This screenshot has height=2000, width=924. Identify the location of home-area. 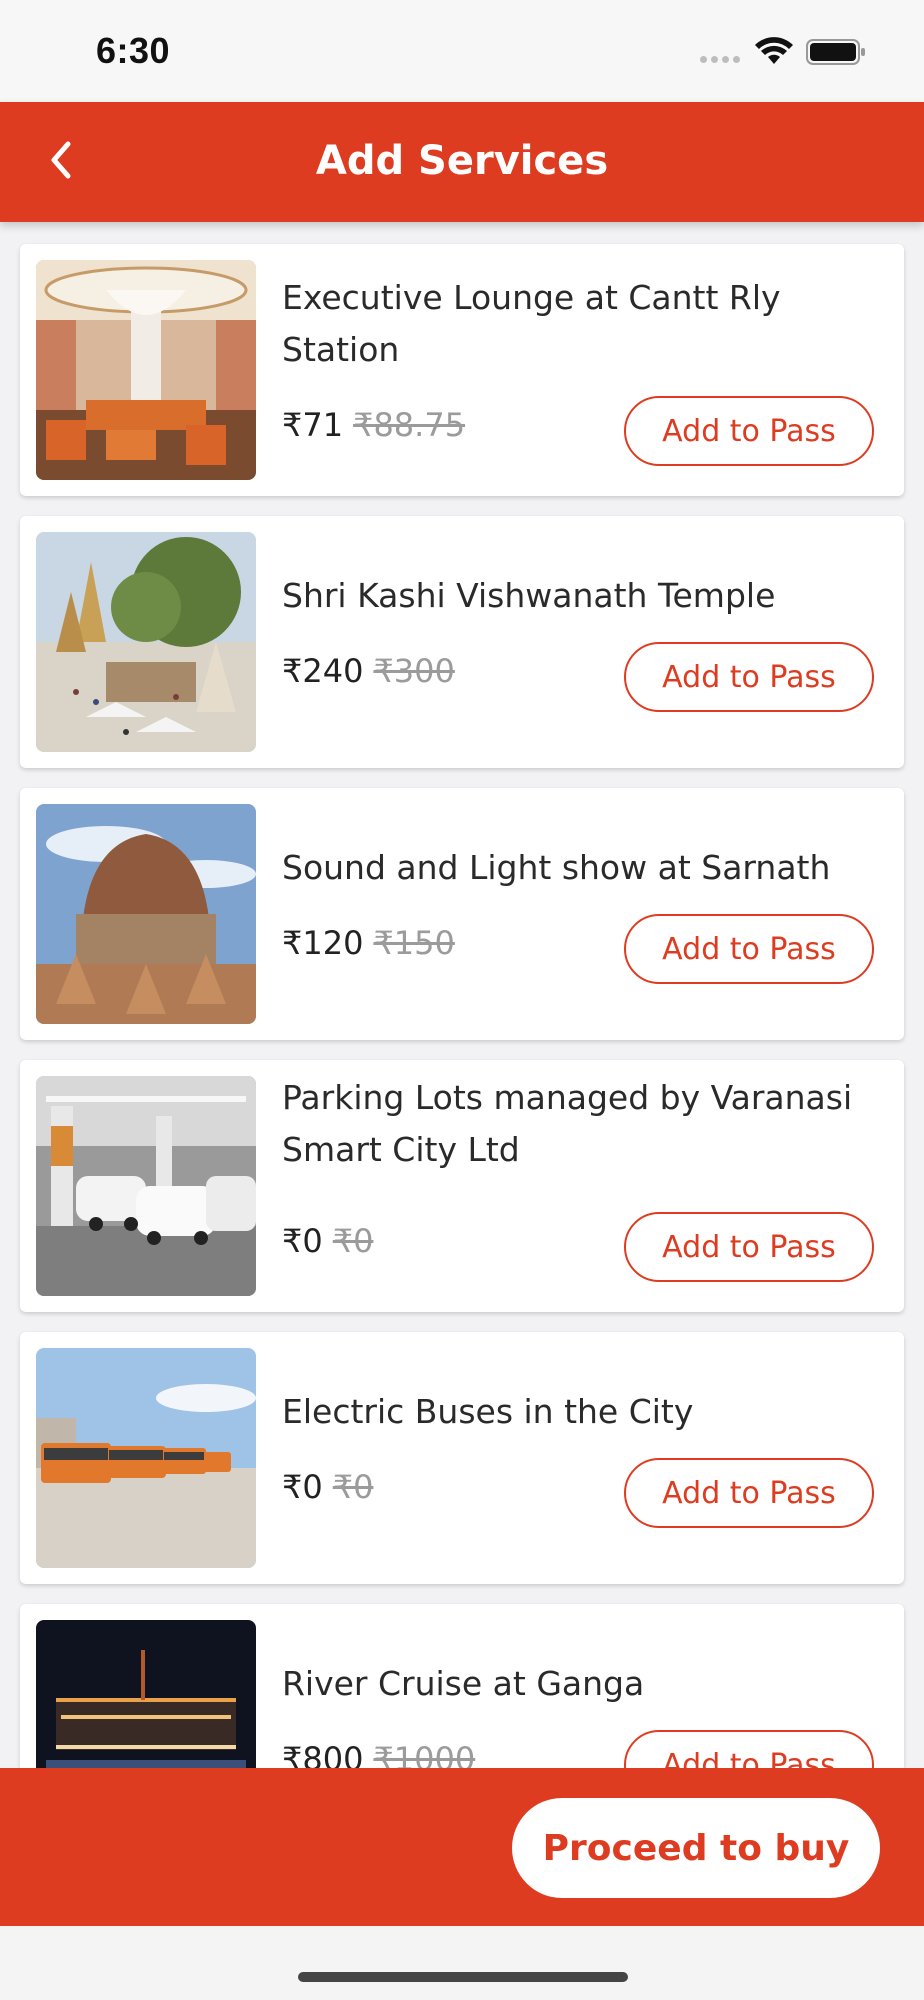
(462, 1963).